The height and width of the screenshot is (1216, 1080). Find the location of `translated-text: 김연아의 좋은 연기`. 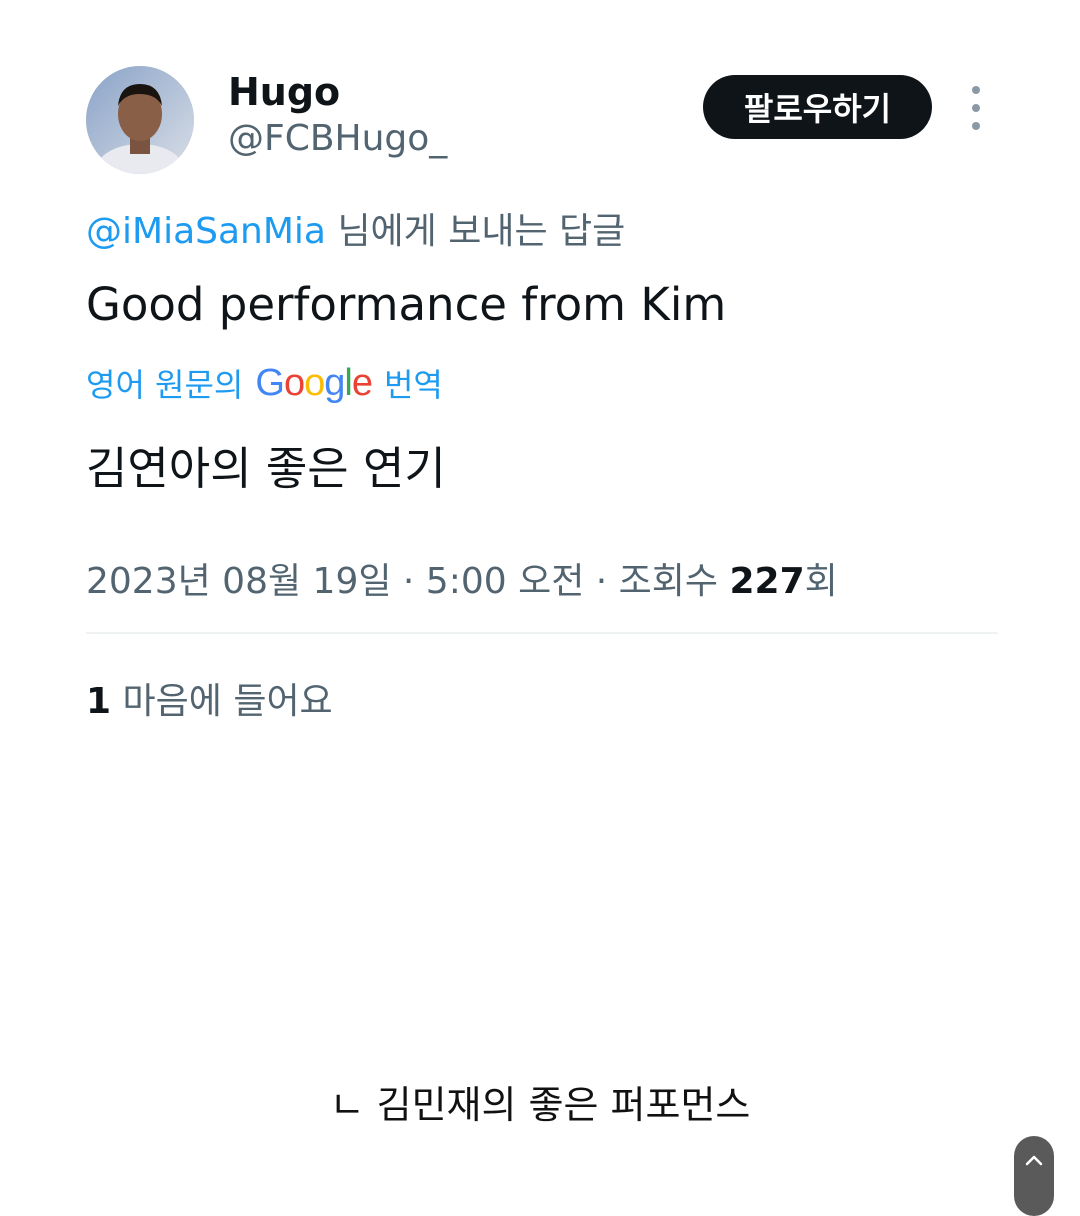

translated-text: 김연아의 좋은 연기 is located at coordinates (266, 468).